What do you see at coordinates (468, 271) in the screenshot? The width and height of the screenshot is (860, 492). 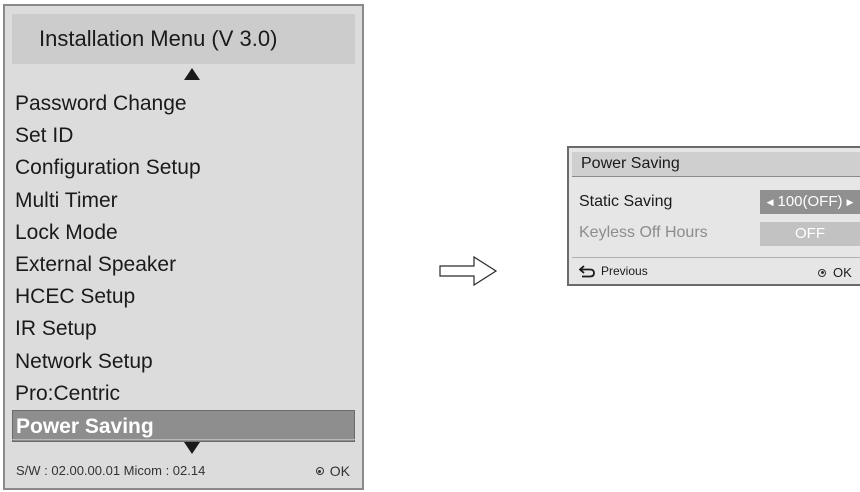 I see `right-arrow-icon` at bounding box center [468, 271].